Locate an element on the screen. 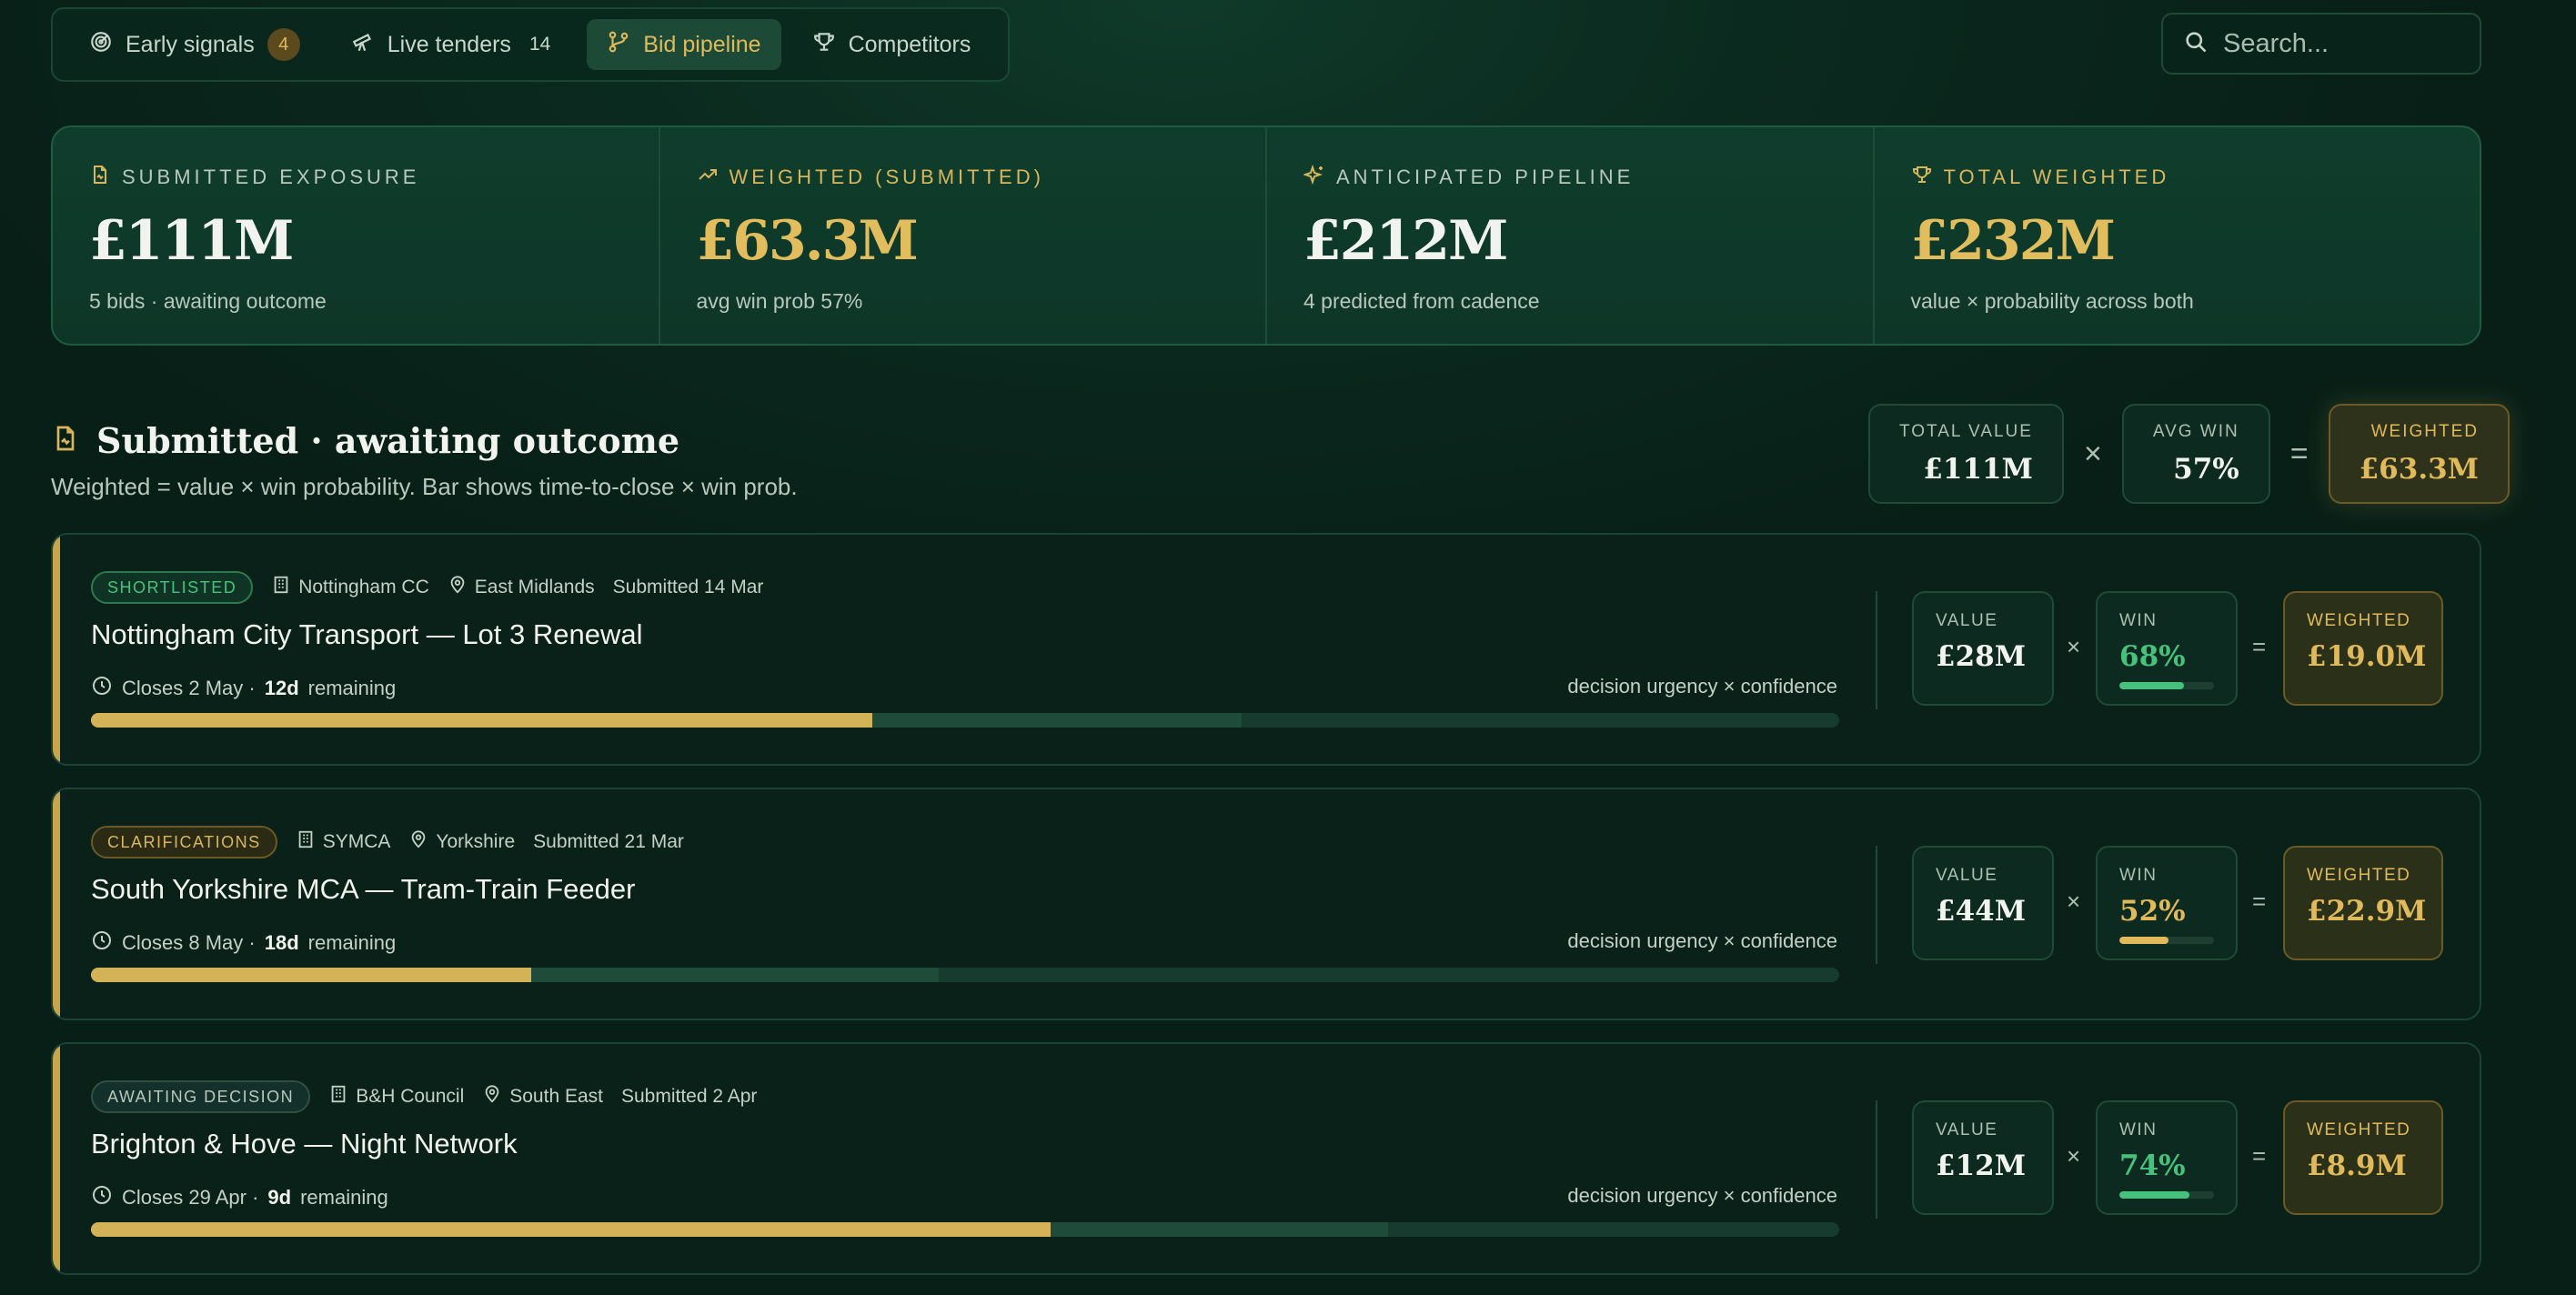  tab-competitors: Competitors is located at coordinates (891, 44).